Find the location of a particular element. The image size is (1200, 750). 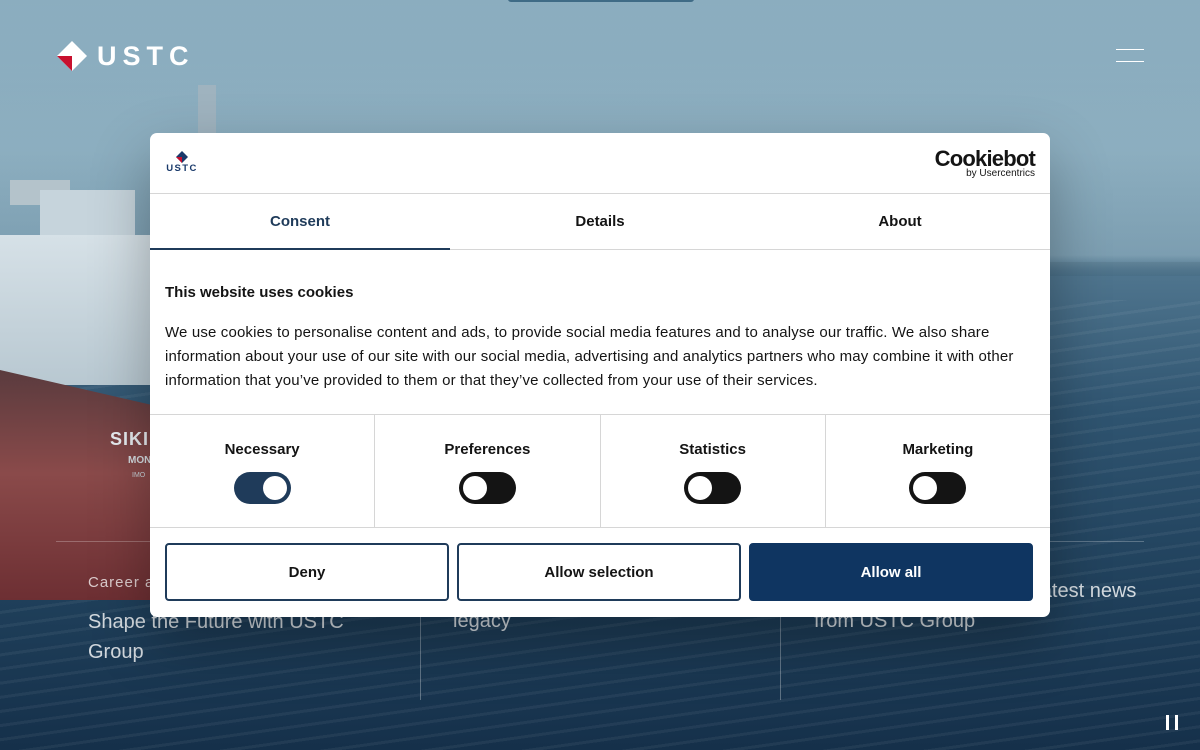

deny-button: Deny is located at coordinates (307, 572).